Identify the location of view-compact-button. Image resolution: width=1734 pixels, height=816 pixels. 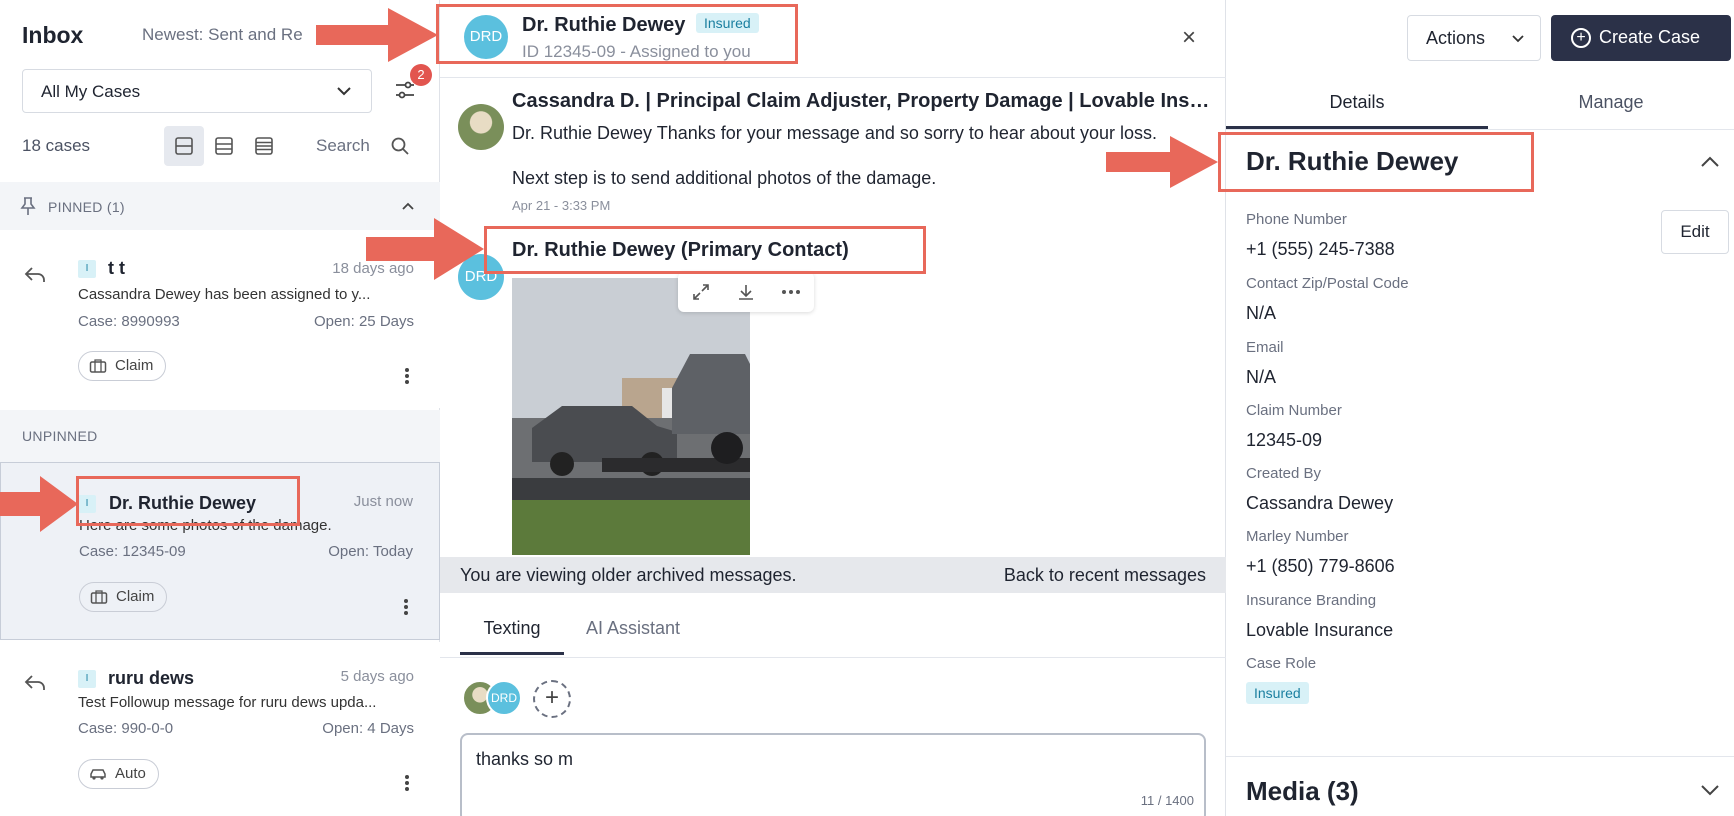
(224, 146).